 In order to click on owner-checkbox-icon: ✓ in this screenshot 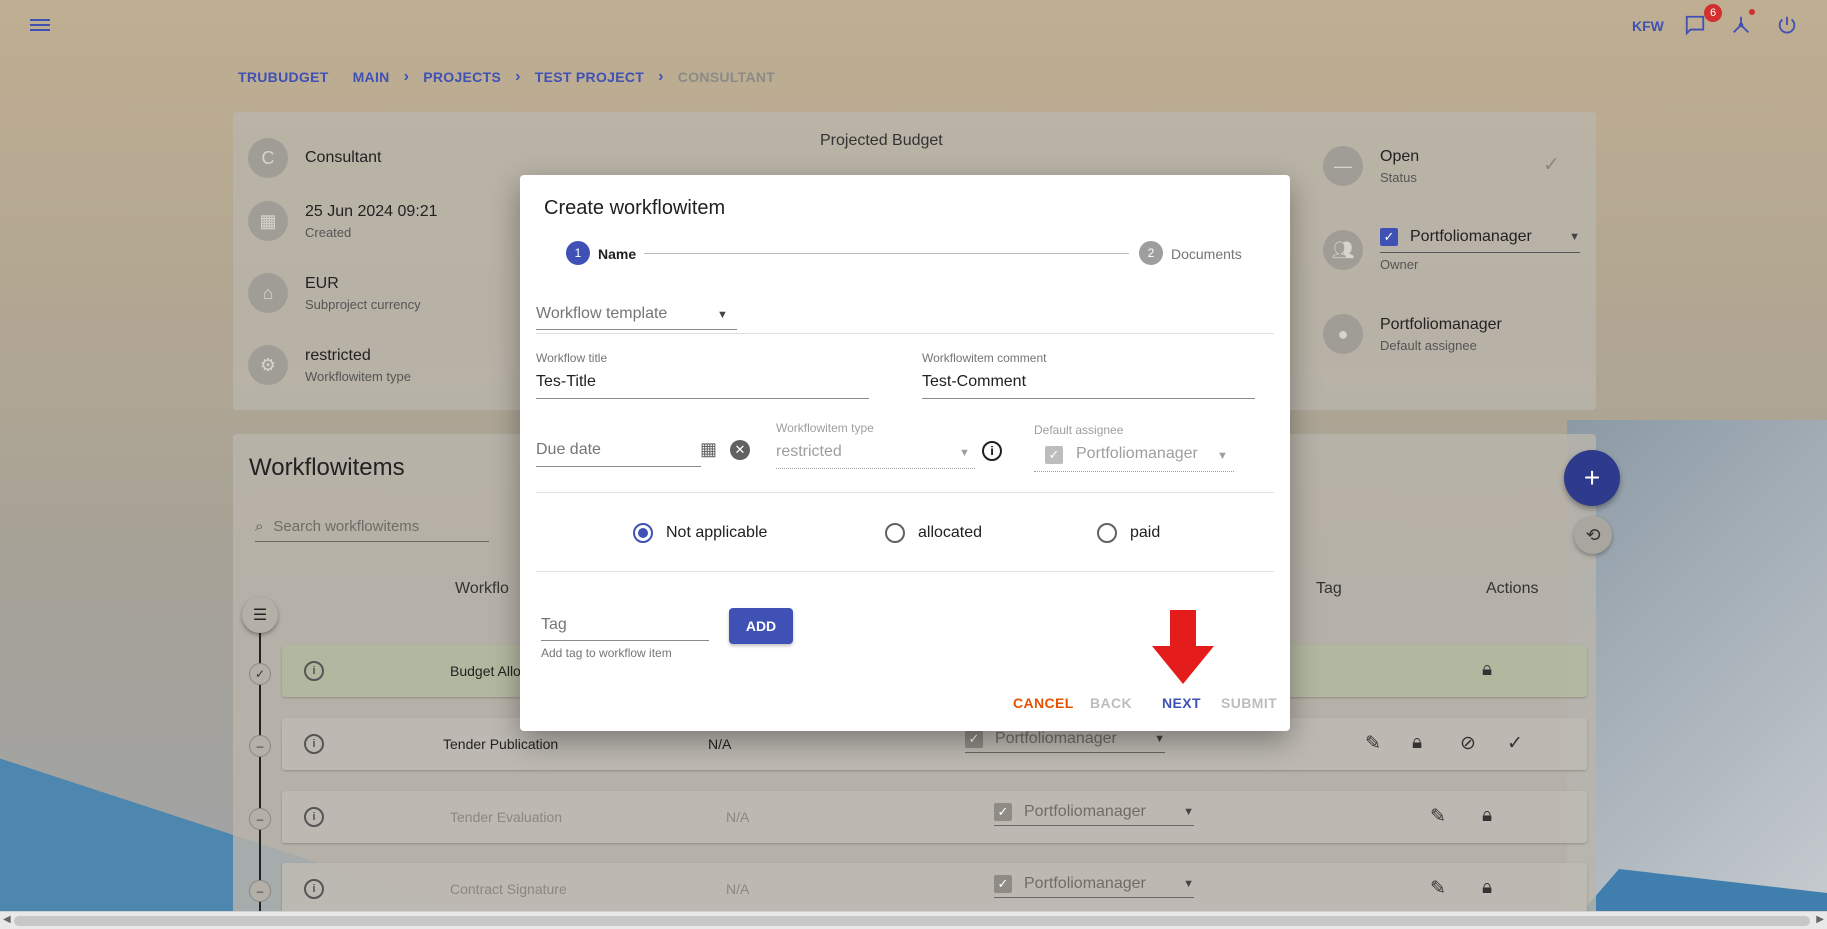, I will do `click(1389, 237)`.